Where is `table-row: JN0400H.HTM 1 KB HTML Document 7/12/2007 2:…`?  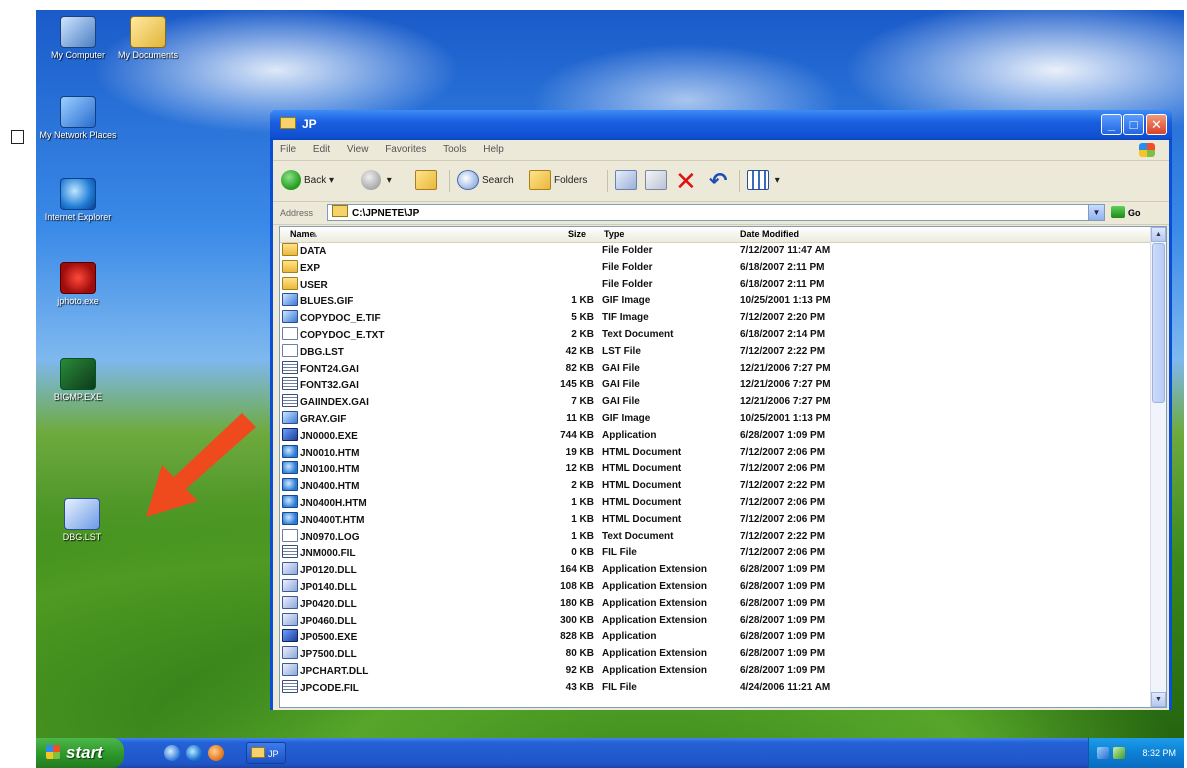
table-row: JN0400H.HTM 1 KB HTML Document 7/12/2007 2:… is located at coordinates (716, 503).